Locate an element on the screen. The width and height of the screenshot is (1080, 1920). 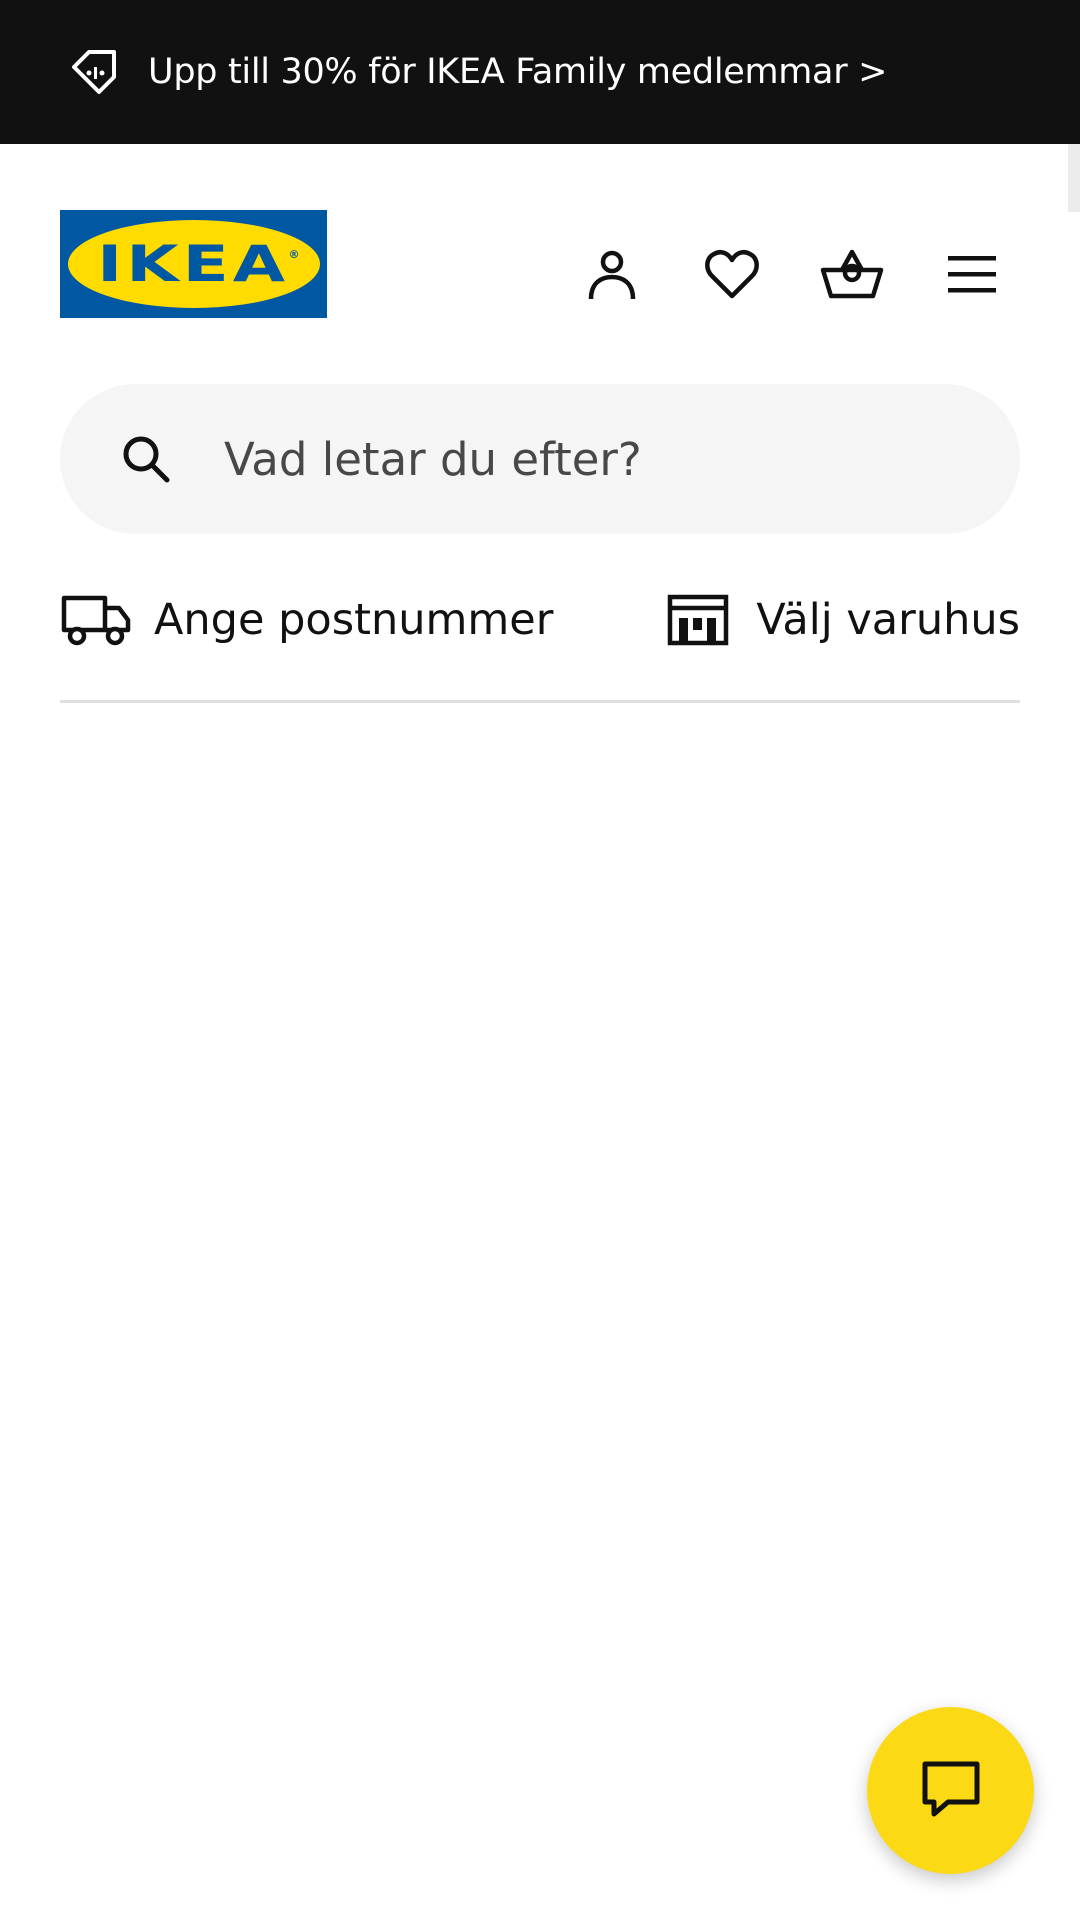
menu-icon is located at coordinates (972, 276).